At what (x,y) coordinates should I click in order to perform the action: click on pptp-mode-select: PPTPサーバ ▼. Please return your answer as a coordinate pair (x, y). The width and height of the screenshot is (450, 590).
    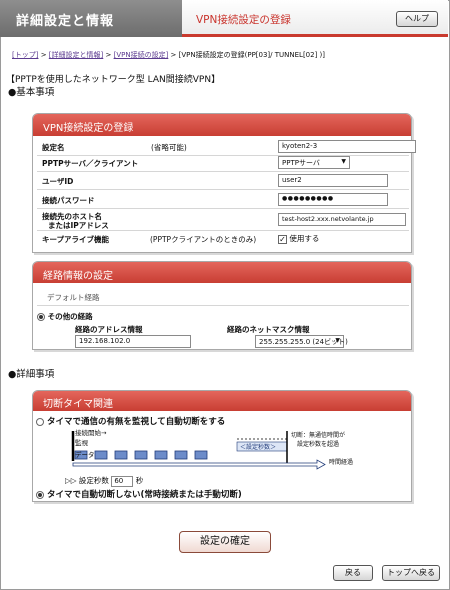
    Looking at the image, I should click on (314, 162).